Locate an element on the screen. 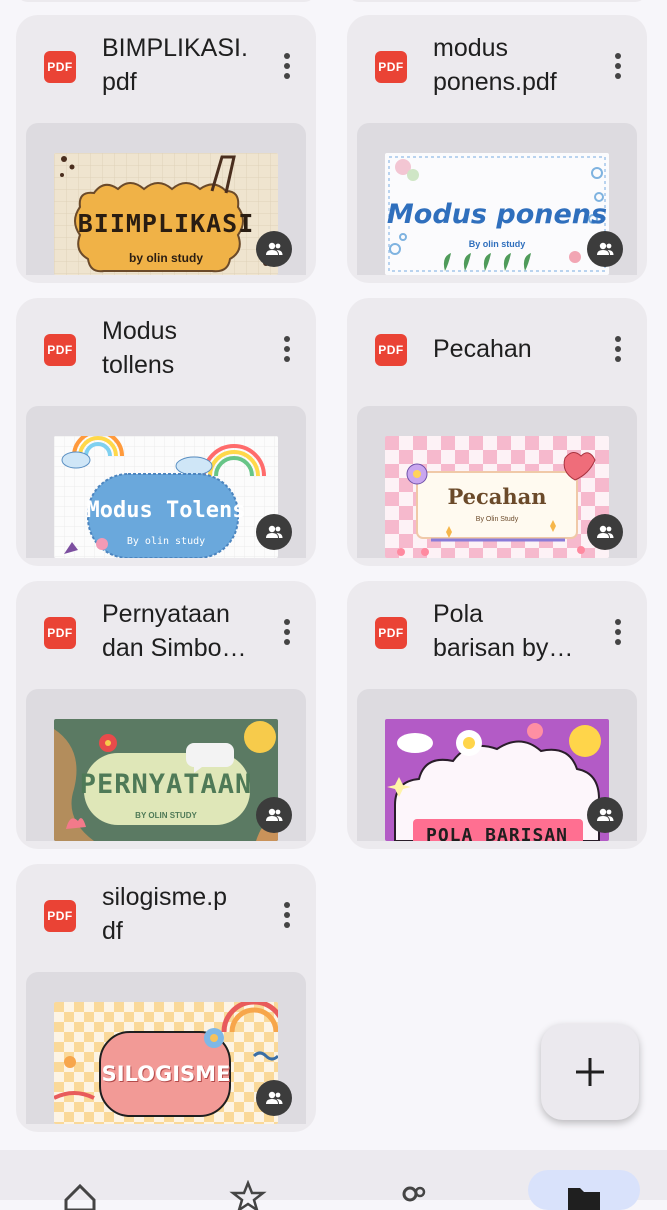  file-card-header: PDF Pecahan is located at coordinates (497, 352).